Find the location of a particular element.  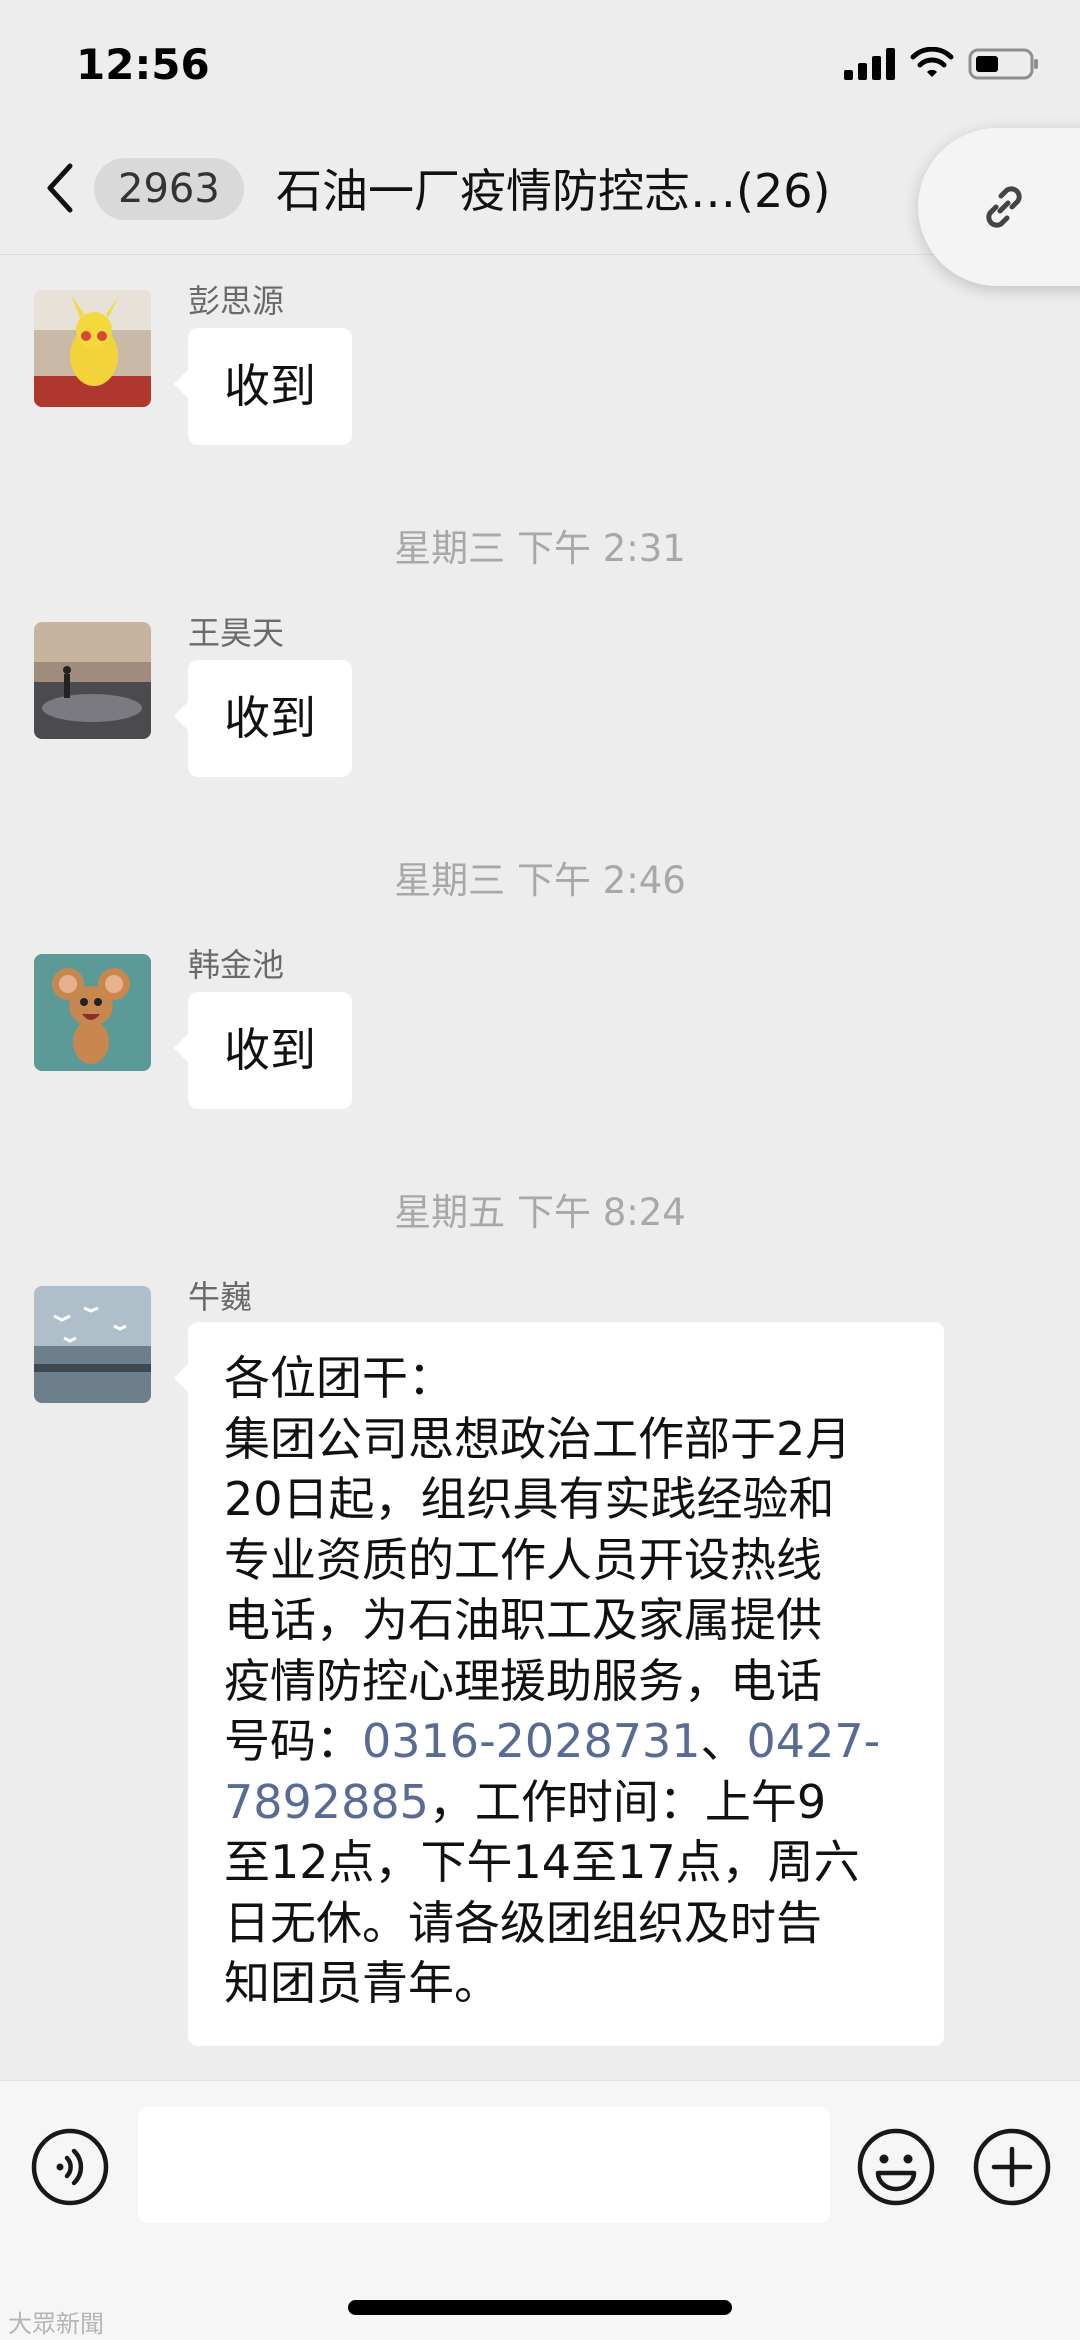

link-icon is located at coordinates (1004, 207).